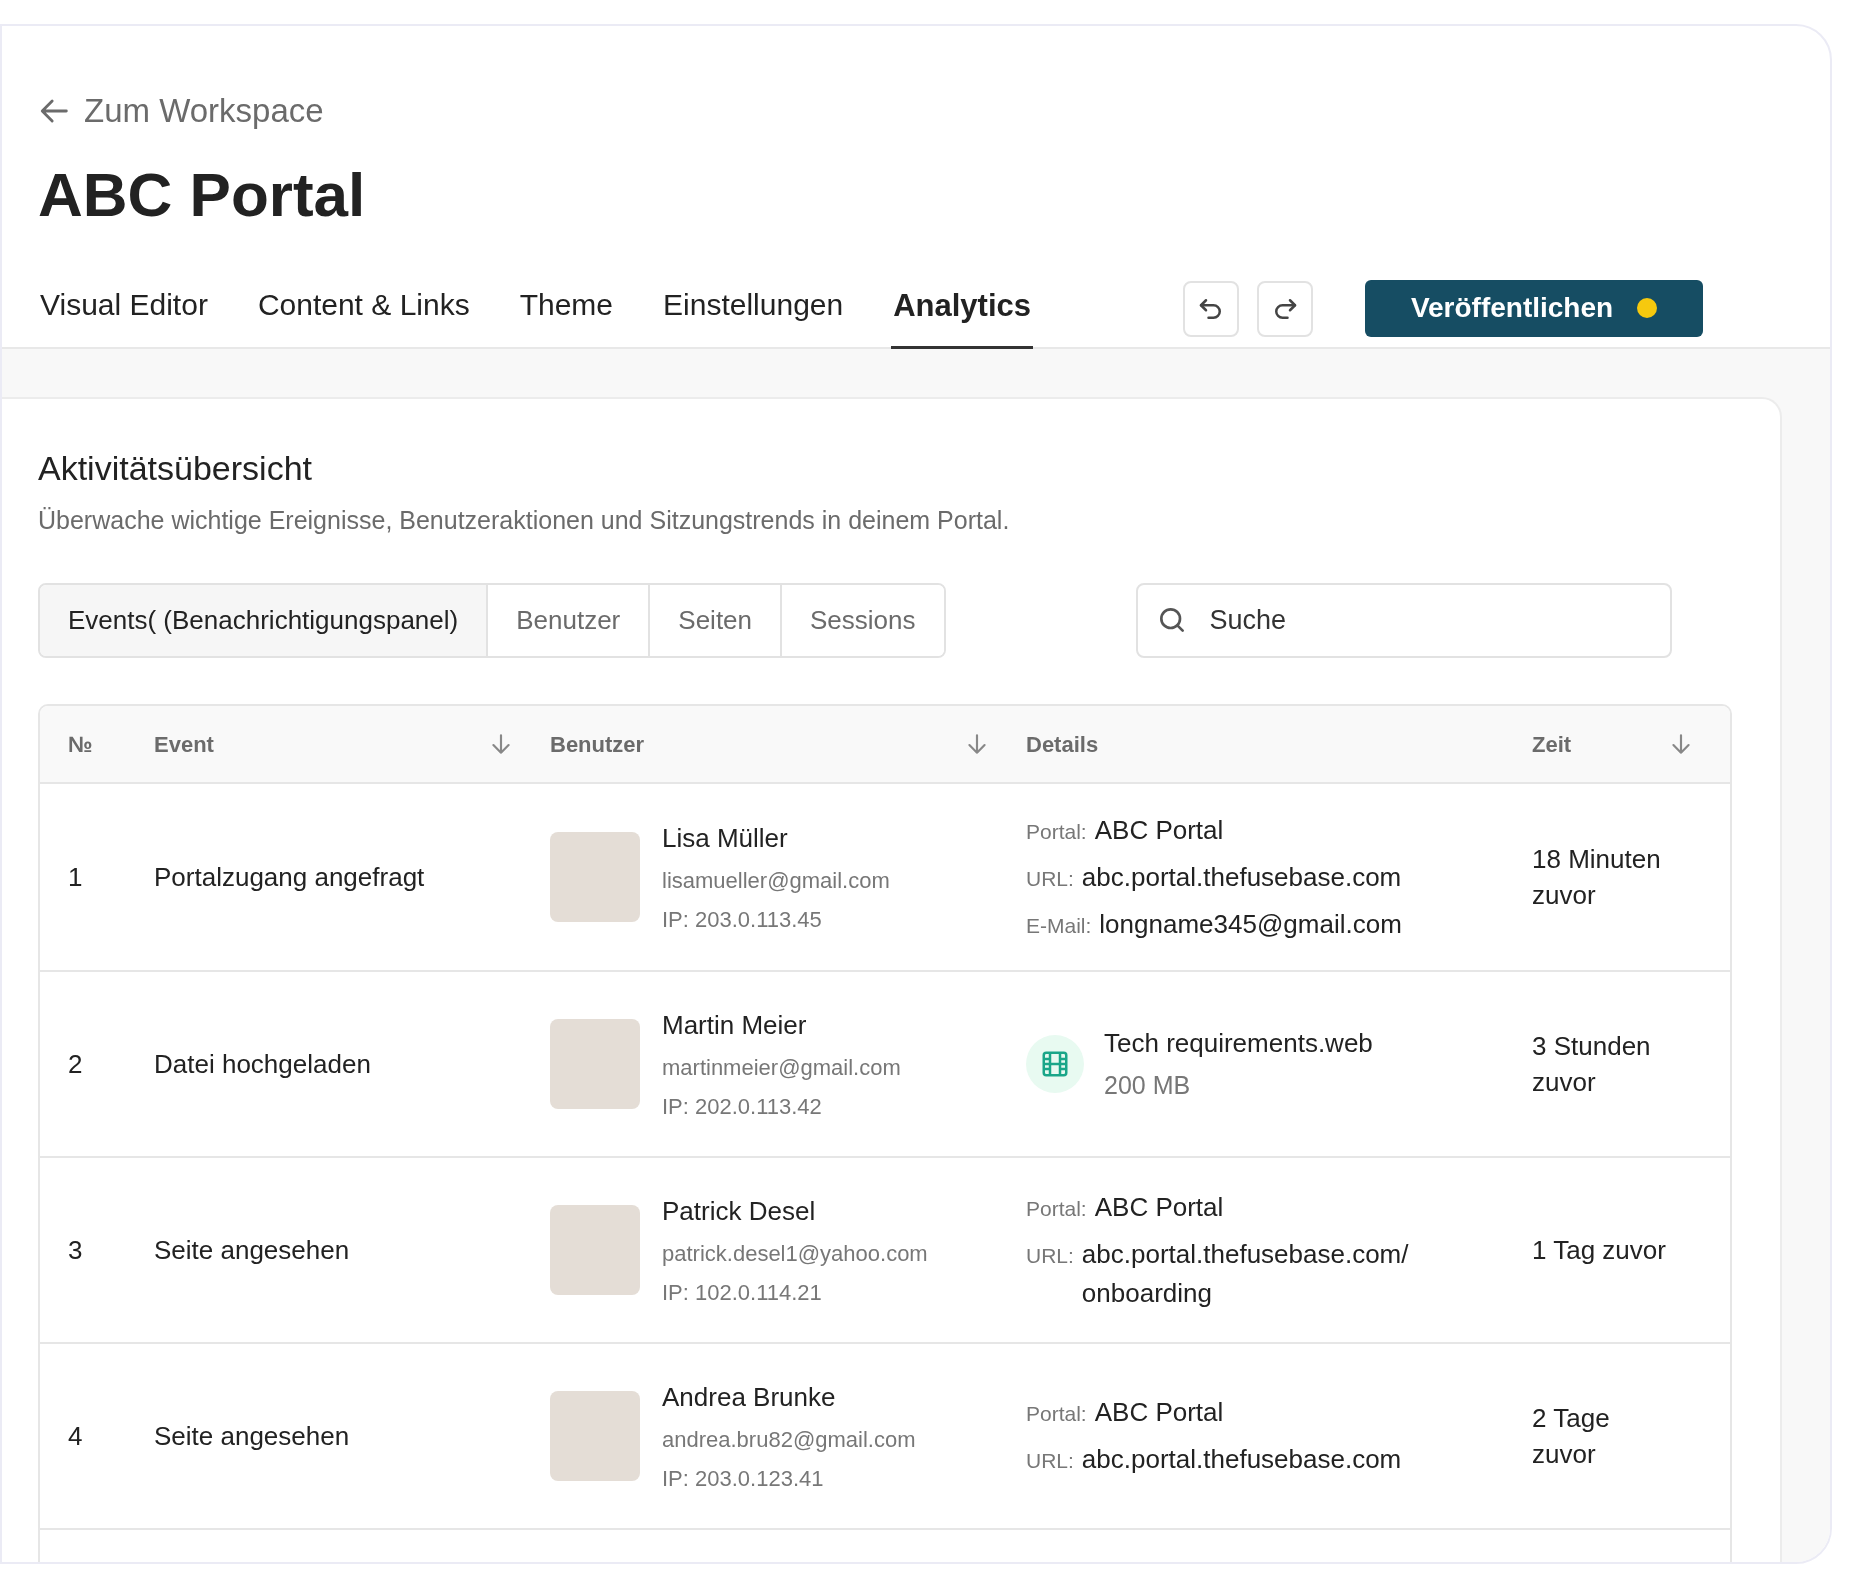 The height and width of the screenshot is (1590, 1854). Describe the element at coordinates (862, 620) in the screenshot. I see `filter-tab: Sessions` at that location.